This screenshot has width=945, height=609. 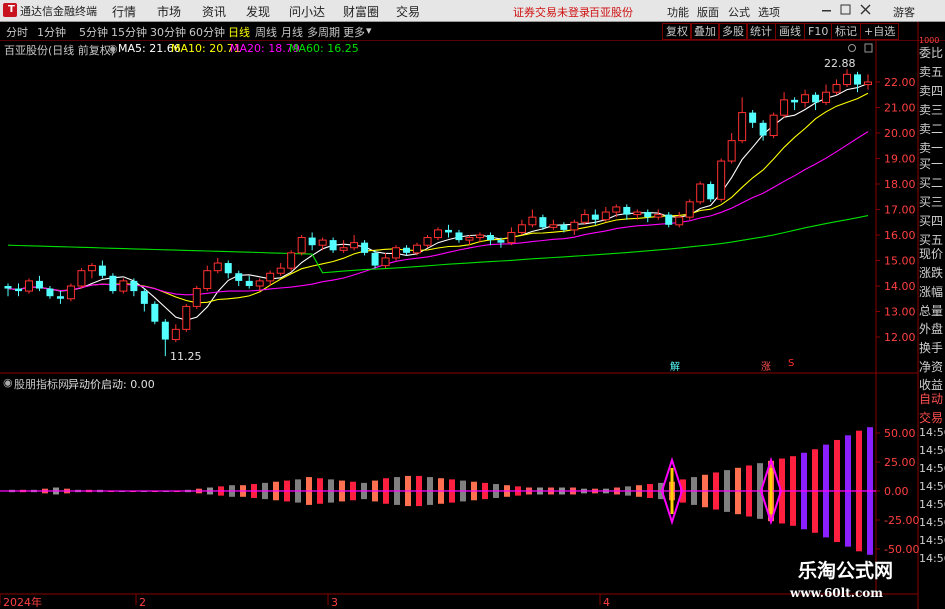 What do you see at coordinates (900, 462) in the screenshot?
I see `indicator-tick-label: 25.00` at bounding box center [900, 462].